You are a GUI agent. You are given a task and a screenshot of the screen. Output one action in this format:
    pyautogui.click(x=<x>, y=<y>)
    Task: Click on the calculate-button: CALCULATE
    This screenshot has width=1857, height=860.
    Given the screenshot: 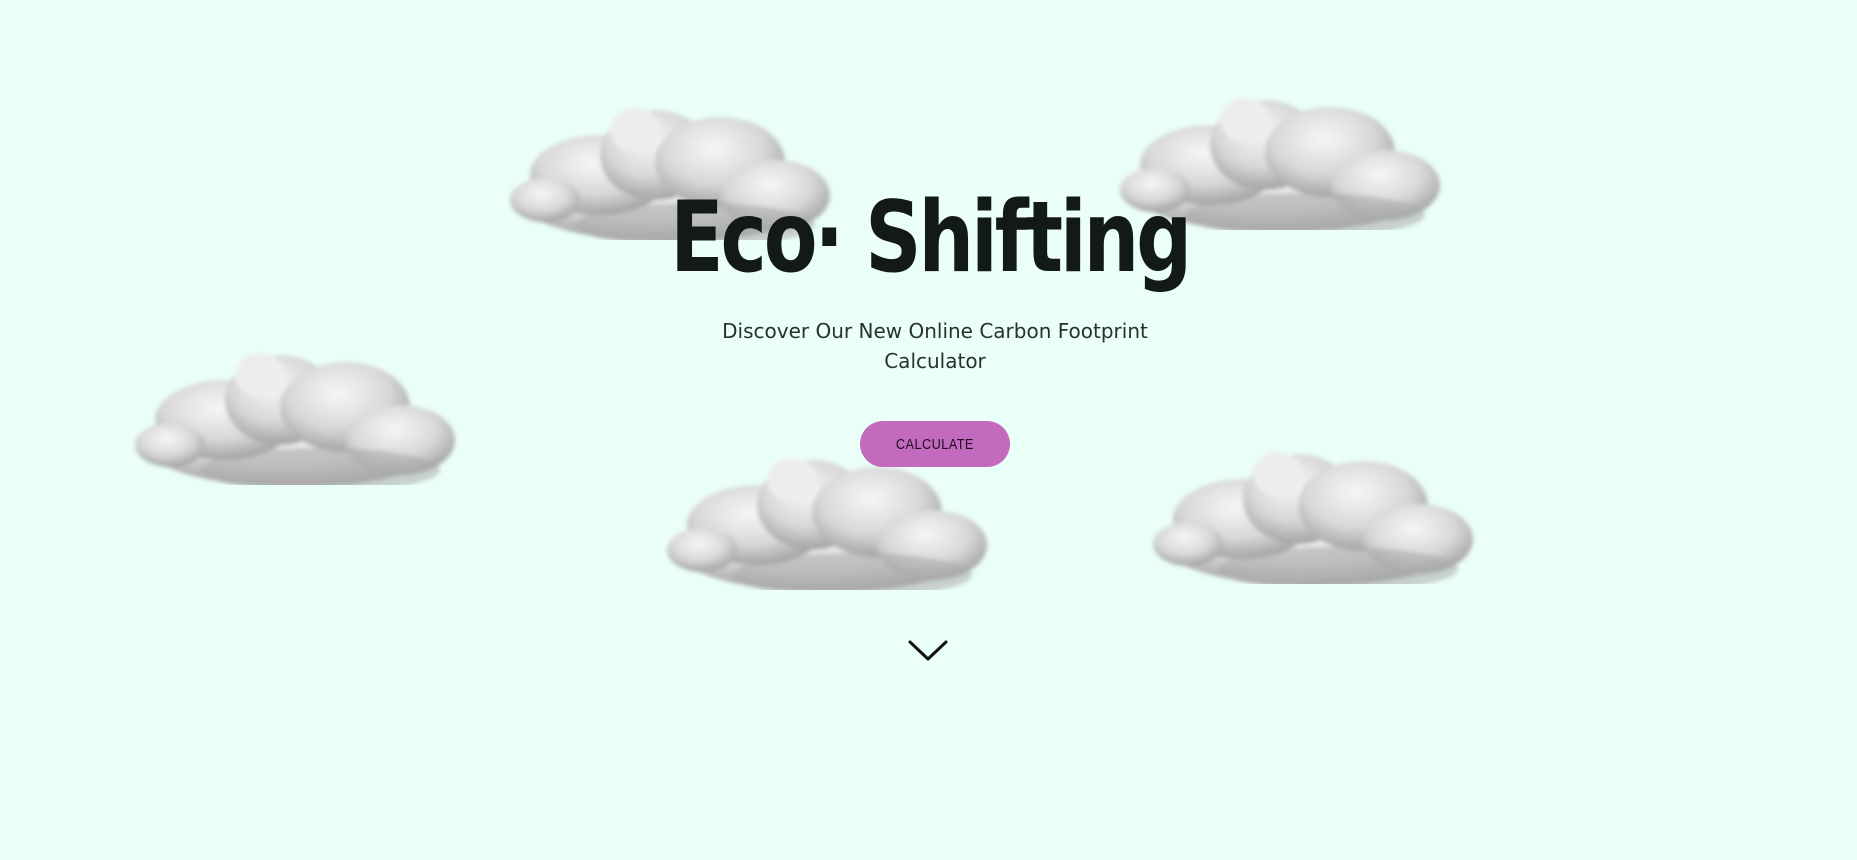 What is the action you would take?
    pyautogui.click(x=935, y=444)
    